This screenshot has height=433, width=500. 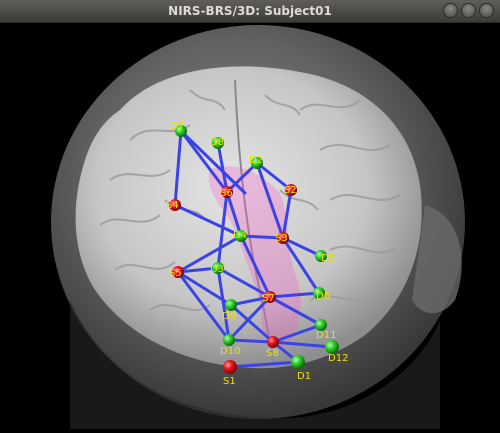 I want to click on detector-d10, so click(x=229, y=340).